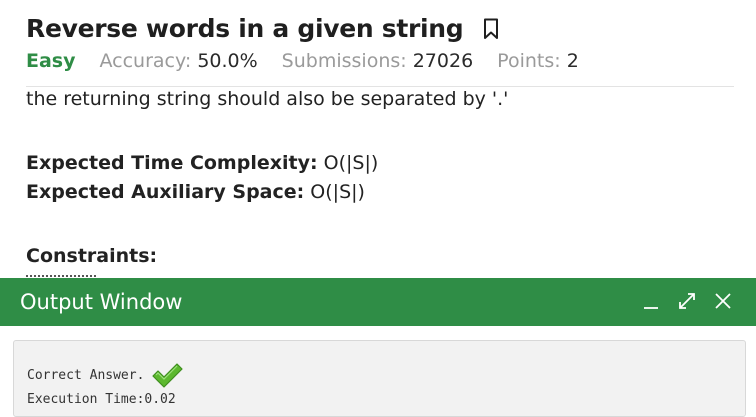 The width and height of the screenshot is (756, 417). Describe the element at coordinates (572, 61) in the screenshot. I see `points-value: 2` at that location.